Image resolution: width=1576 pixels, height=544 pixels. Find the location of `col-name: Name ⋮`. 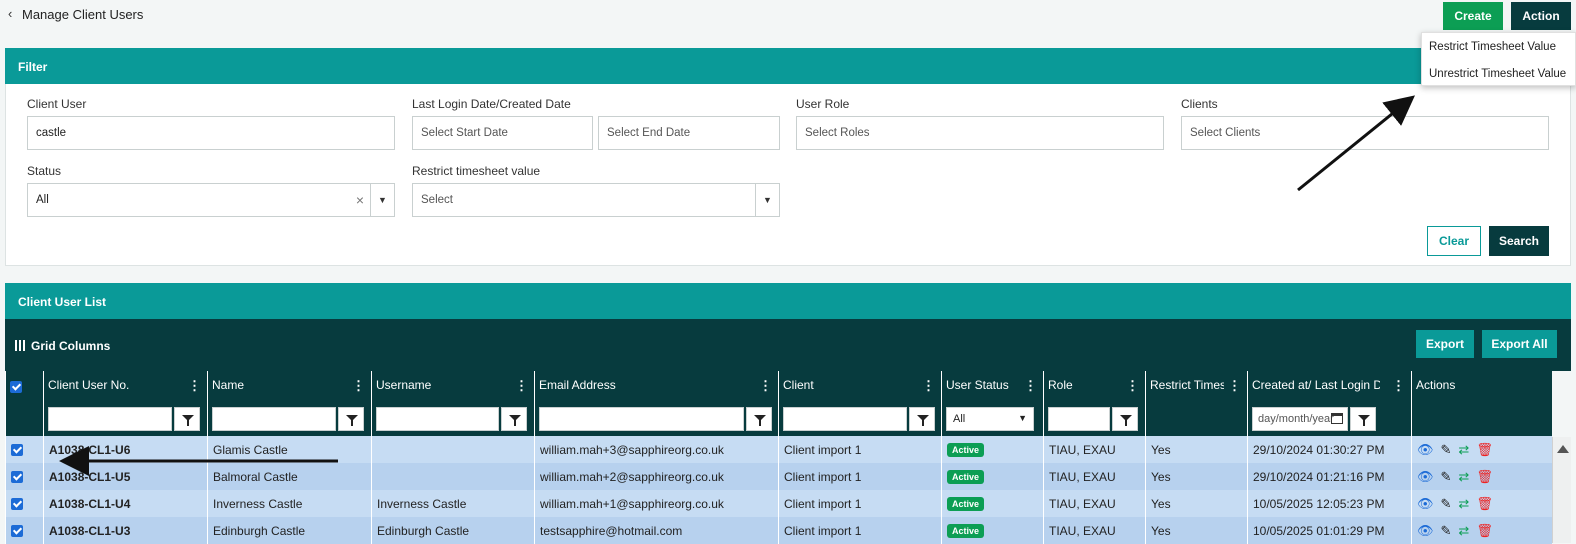

col-name: Name ⋮ is located at coordinates (289, 386).